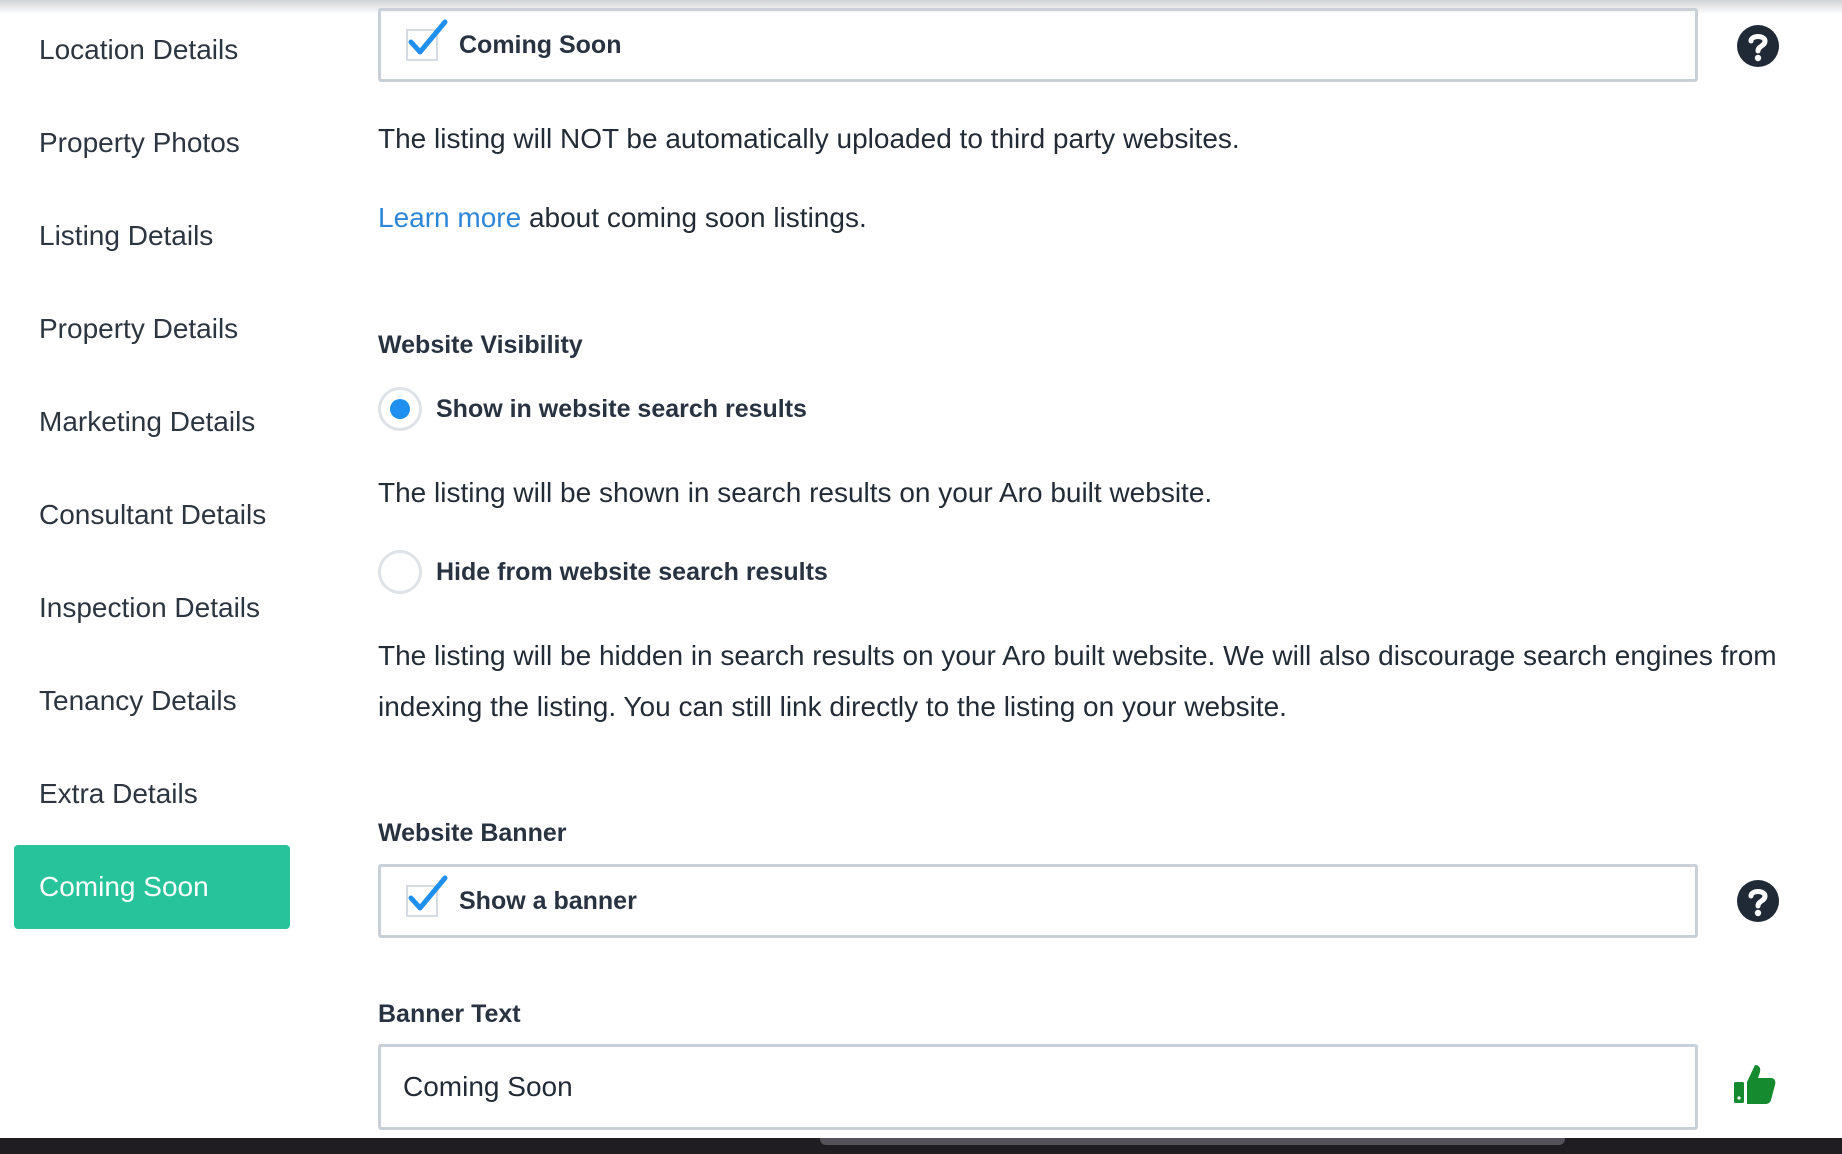 The image size is (1842, 1154). I want to click on radio-label: Hide from website search results, so click(632, 571).